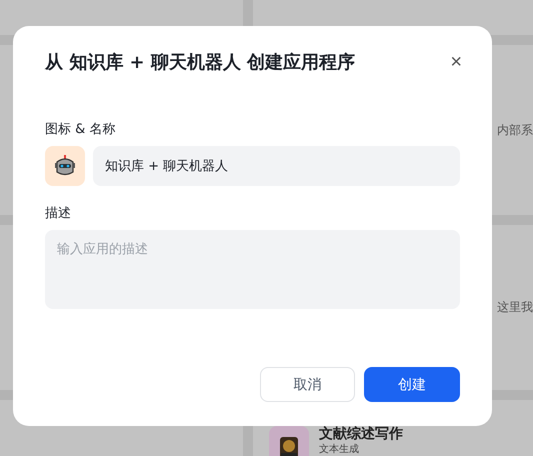 Image resolution: width=533 pixels, height=456 pixels. I want to click on close-button: ×, so click(456, 62).